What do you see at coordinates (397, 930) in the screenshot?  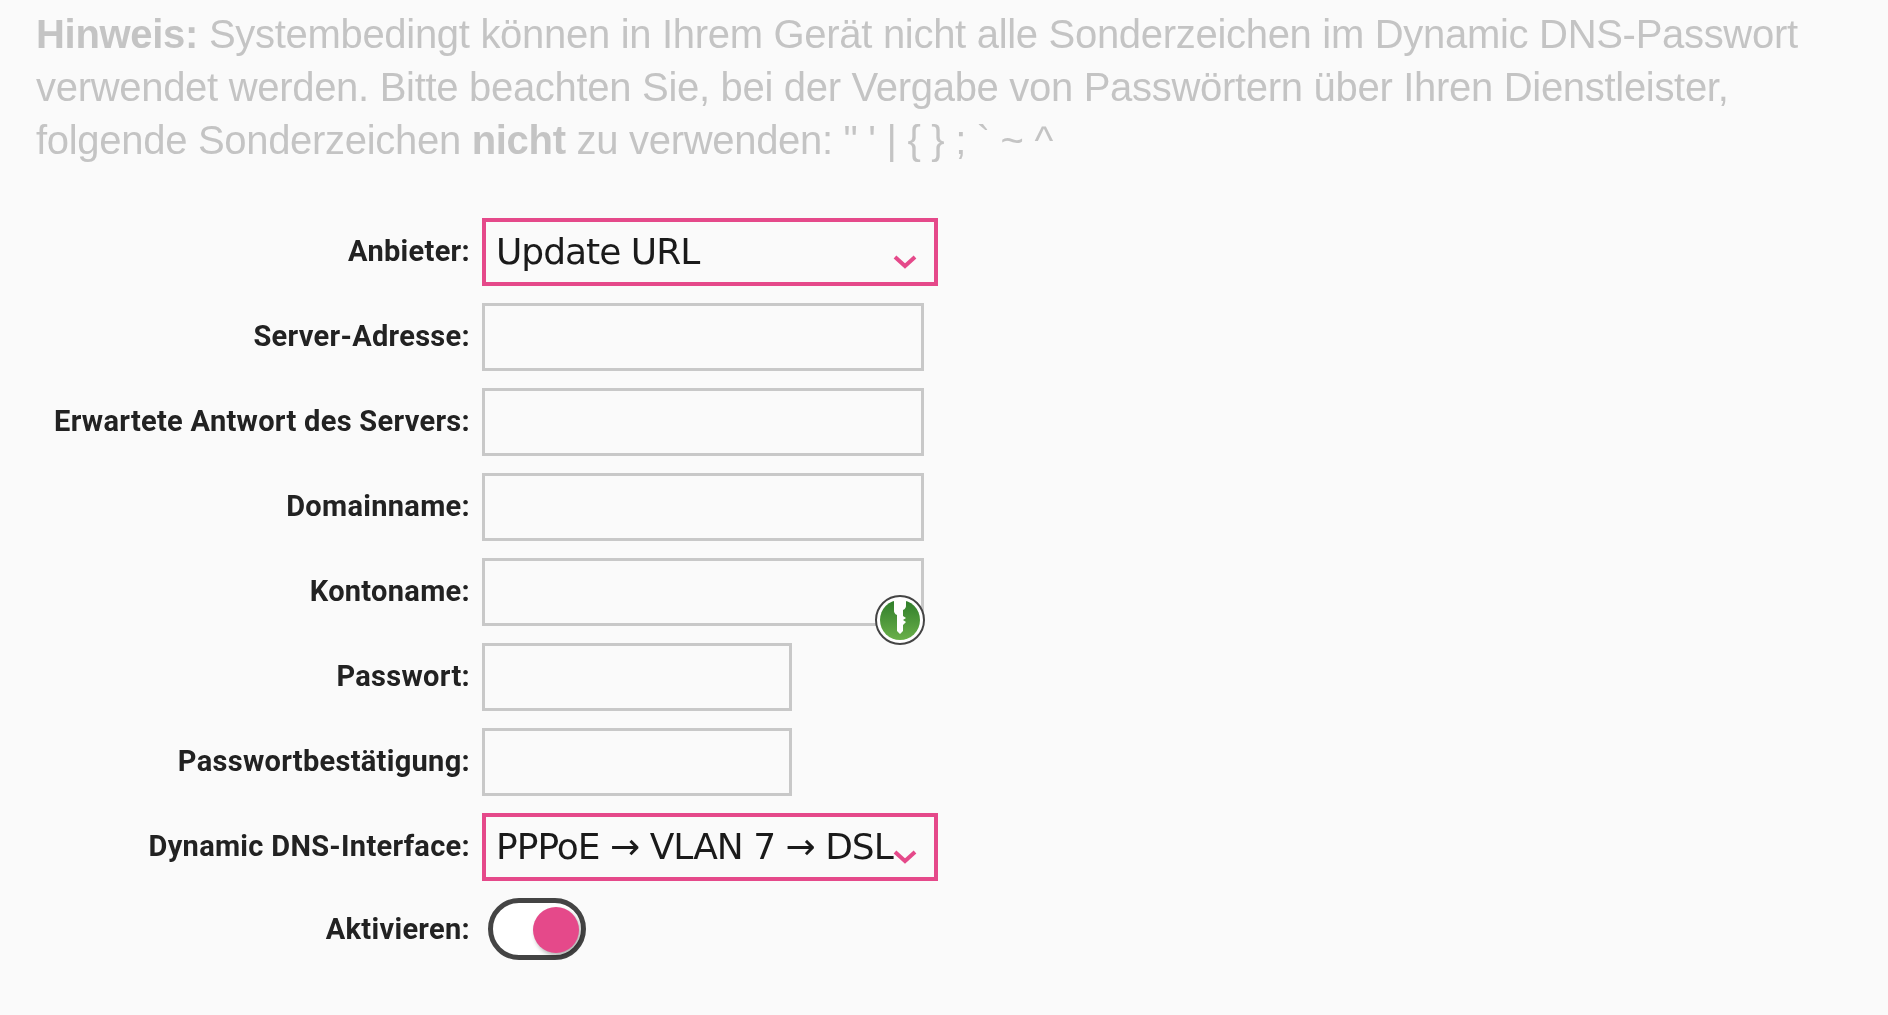 I see `field-label: Aktivieren:` at bounding box center [397, 930].